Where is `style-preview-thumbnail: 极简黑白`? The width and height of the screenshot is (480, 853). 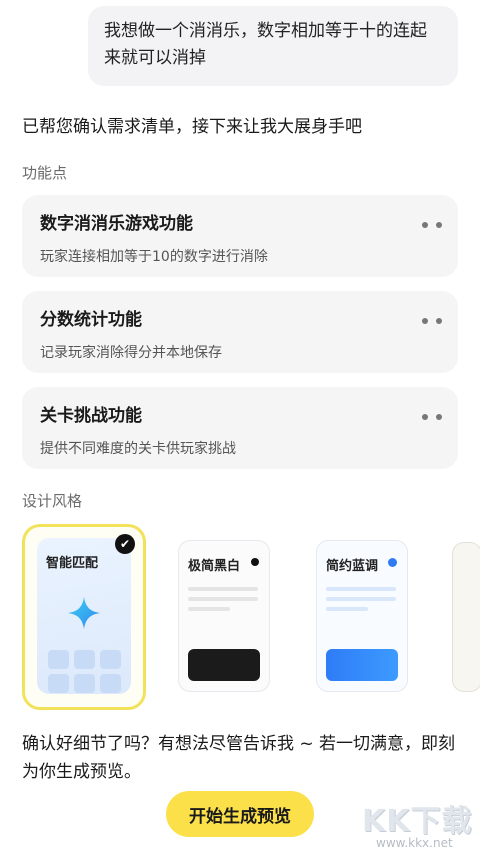
style-preview-thumbnail: 极简黑白 is located at coordinates (224, 616).